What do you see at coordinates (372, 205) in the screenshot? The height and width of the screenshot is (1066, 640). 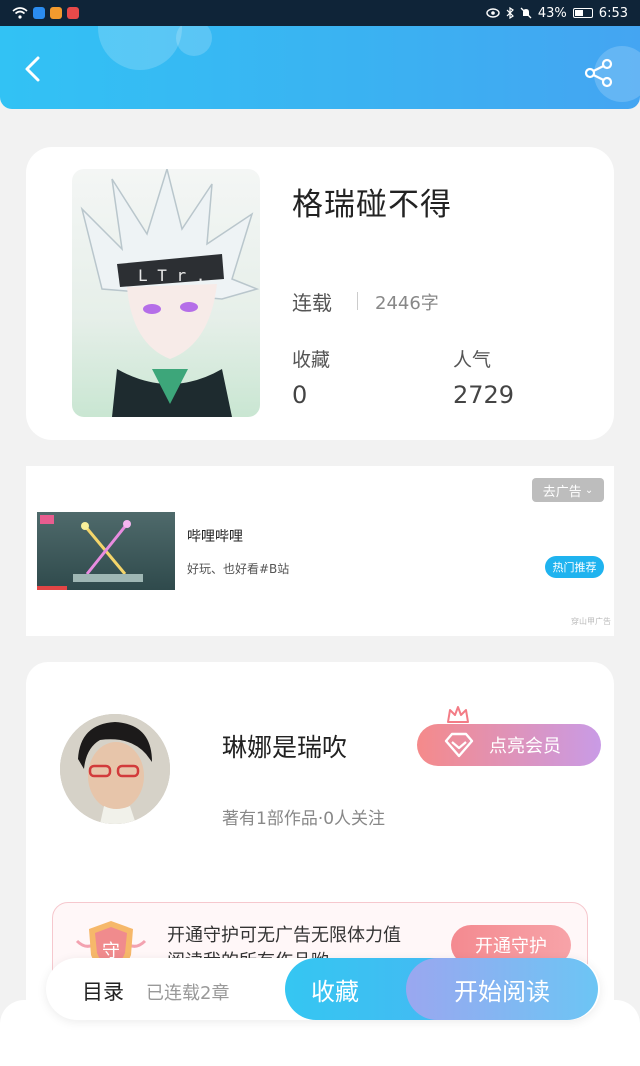 I see `book-title: 格瑞碰不得` at bounding box center [372, 205].